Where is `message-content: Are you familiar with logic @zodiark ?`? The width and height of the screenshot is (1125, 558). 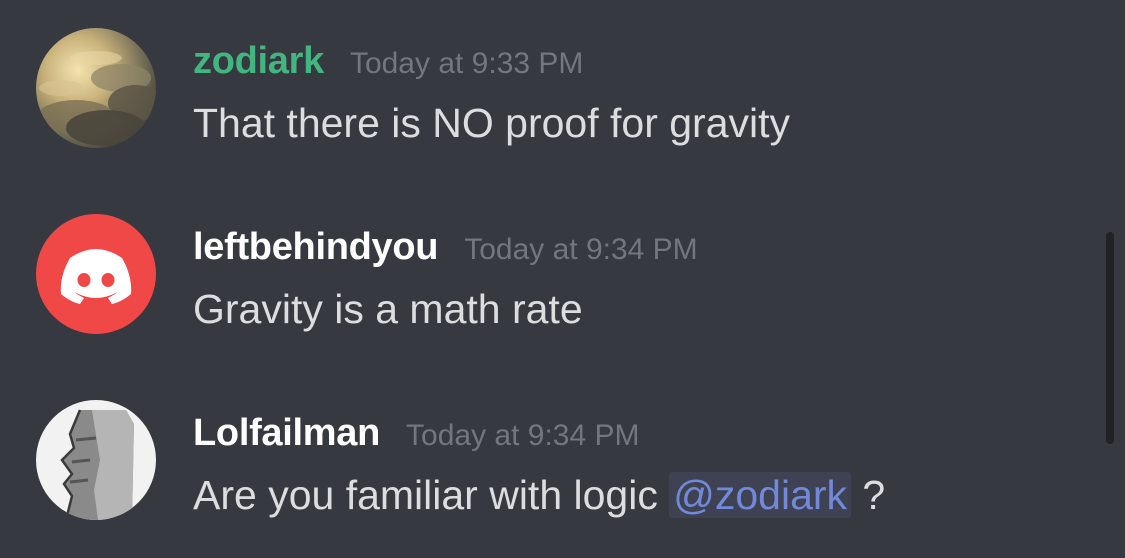
message-content: Are you familiar with logic @zodiark ? is located at coordinates (539, 495).